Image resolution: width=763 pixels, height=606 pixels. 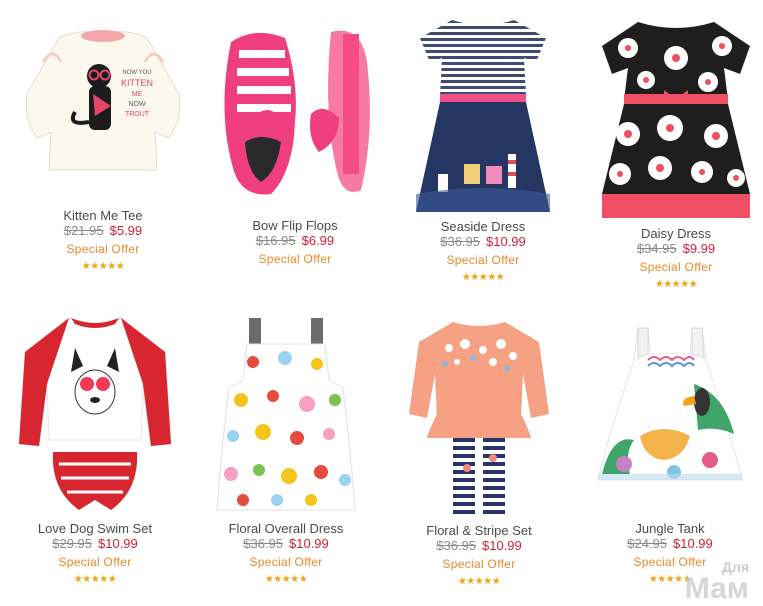 I want to click on product-prices: $16.95 $6.99, so click(x=295, y=240).